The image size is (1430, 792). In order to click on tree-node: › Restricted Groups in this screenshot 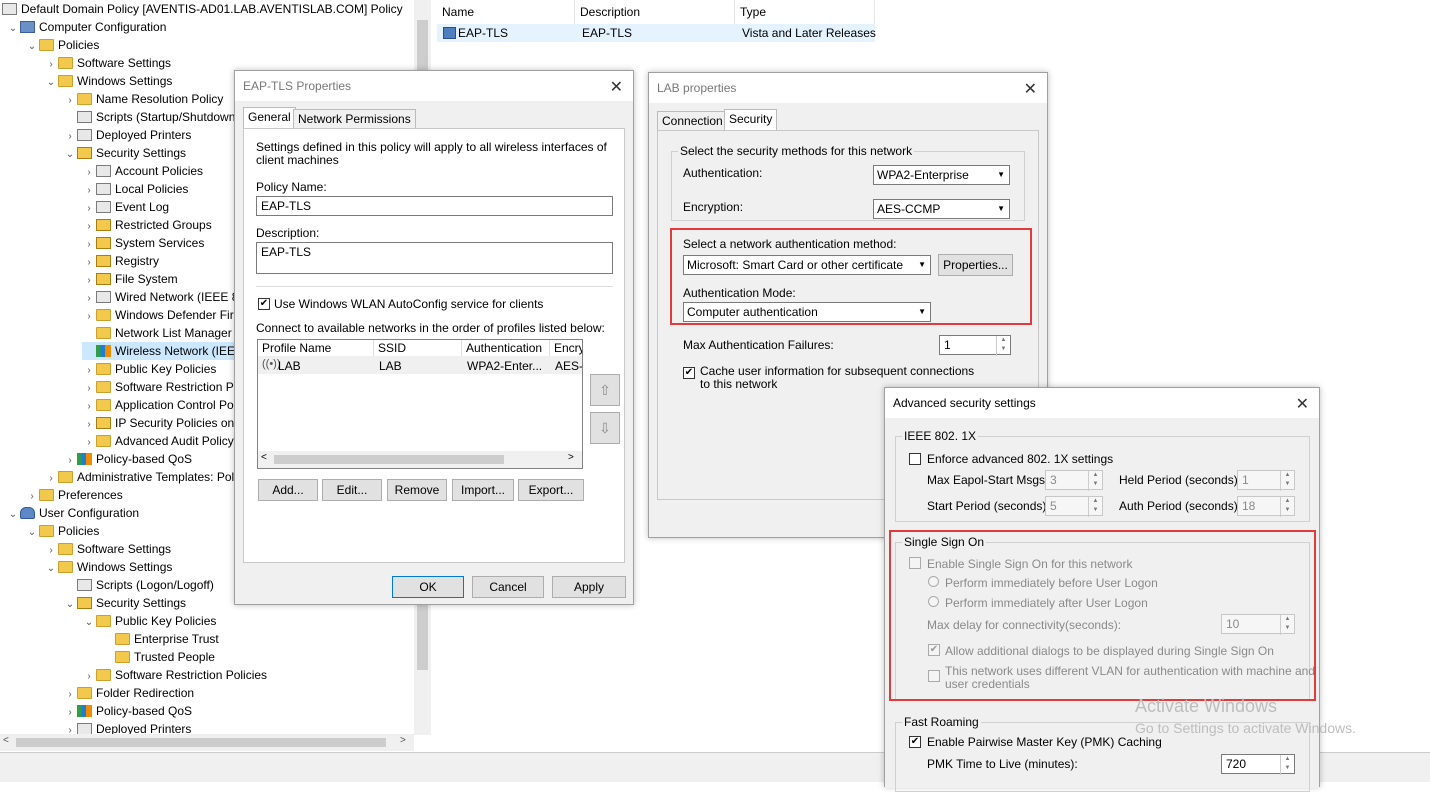, I will do `click(147, 225)`.